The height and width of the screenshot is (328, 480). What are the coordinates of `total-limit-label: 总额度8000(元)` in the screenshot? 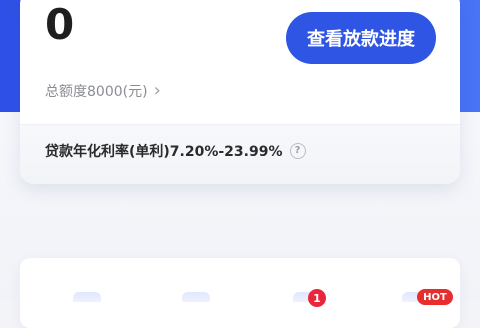 It's located at (96, 92).